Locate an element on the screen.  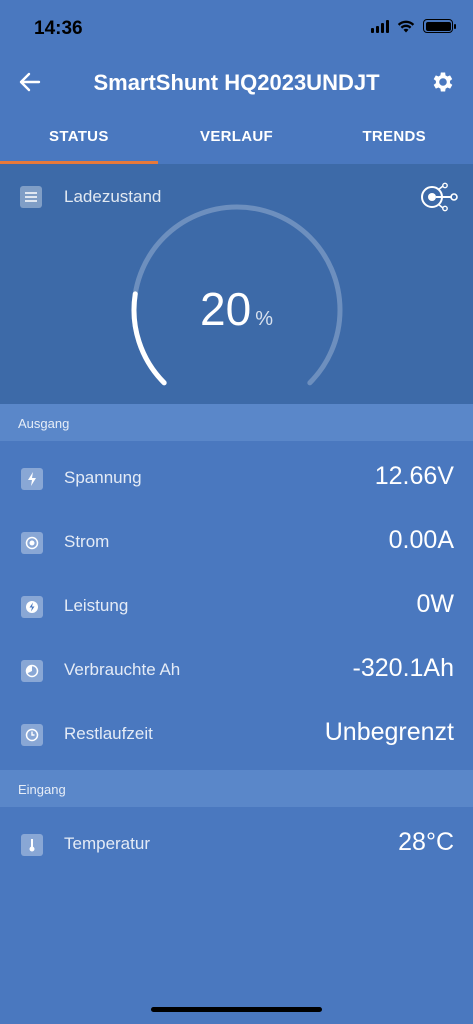
status-icons is located at coordinates (413, 26).